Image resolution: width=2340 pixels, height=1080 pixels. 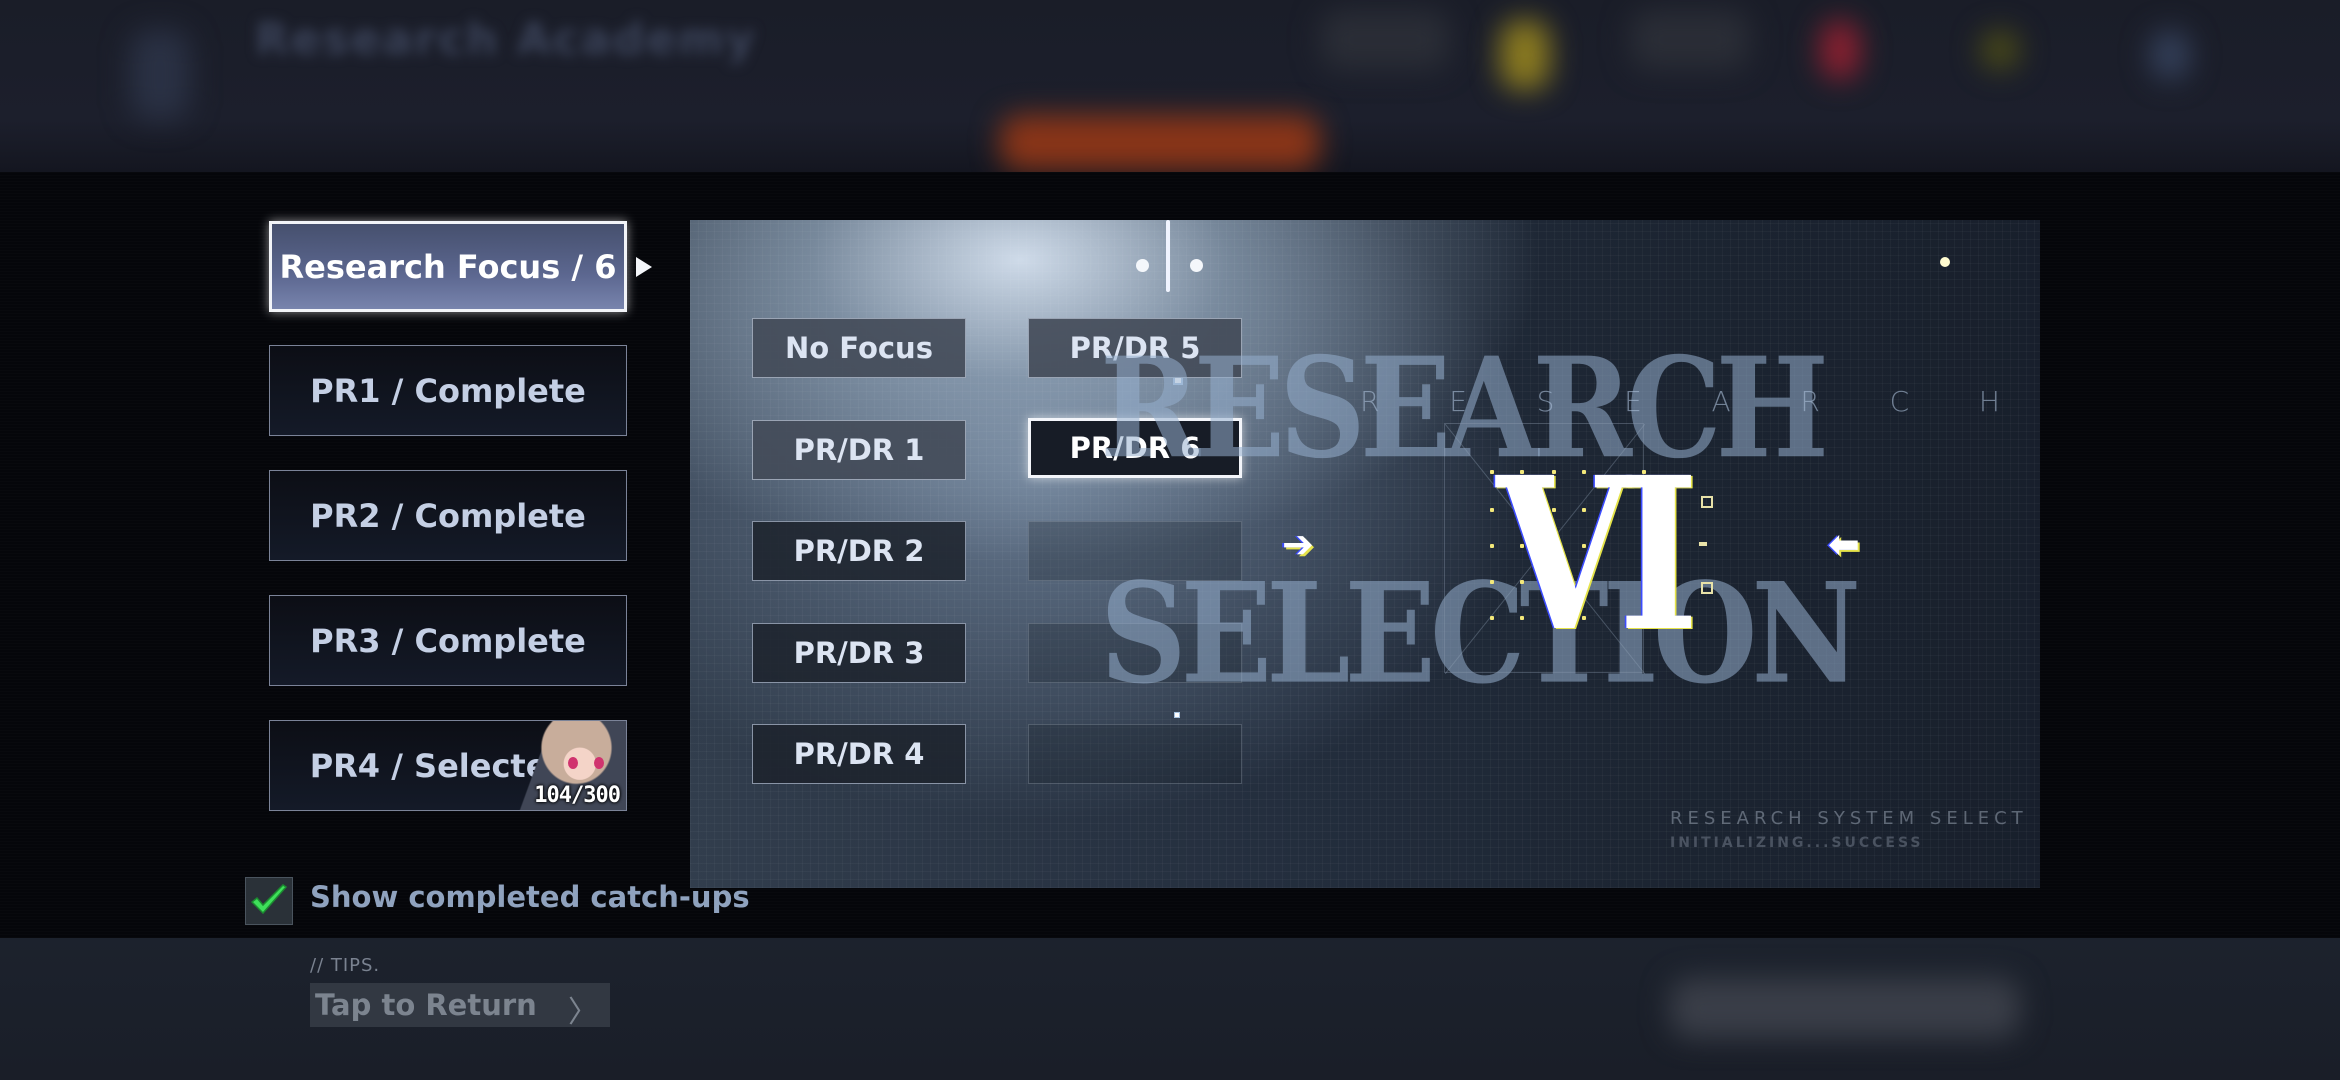 I want to click on menu-pr2: PR2 / Complete, so click(x=448, y=515).